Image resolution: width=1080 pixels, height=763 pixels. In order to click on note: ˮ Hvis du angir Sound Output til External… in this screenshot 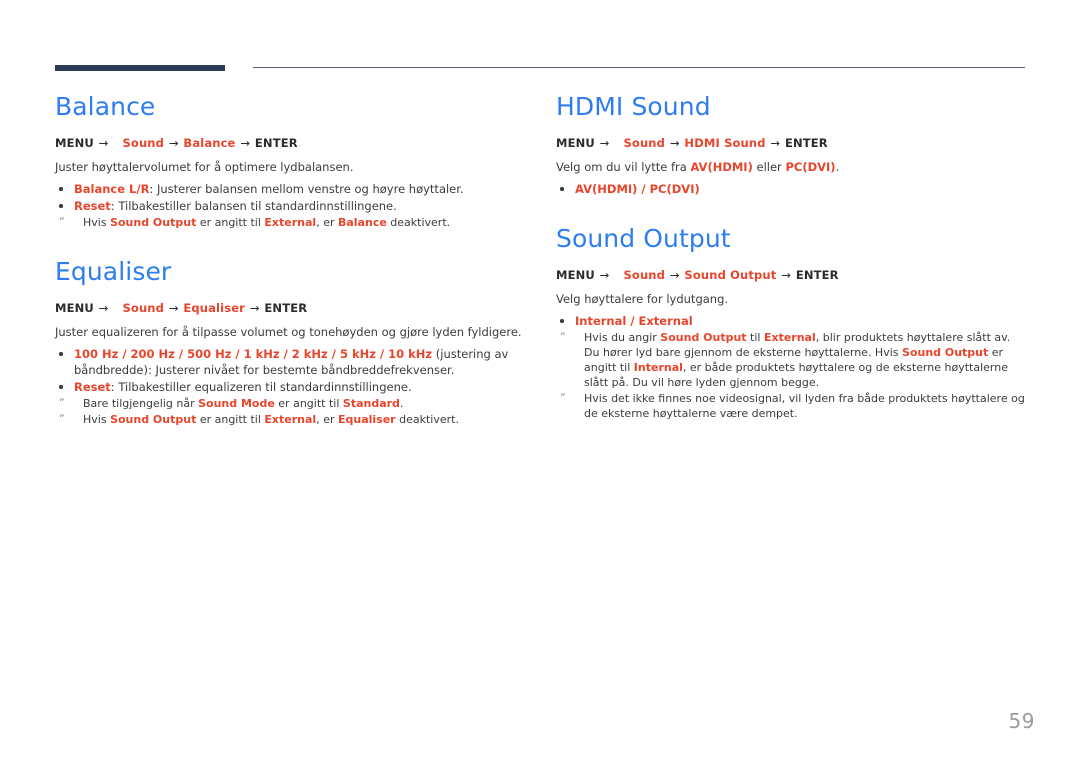, I will do `click(792, 360)`.